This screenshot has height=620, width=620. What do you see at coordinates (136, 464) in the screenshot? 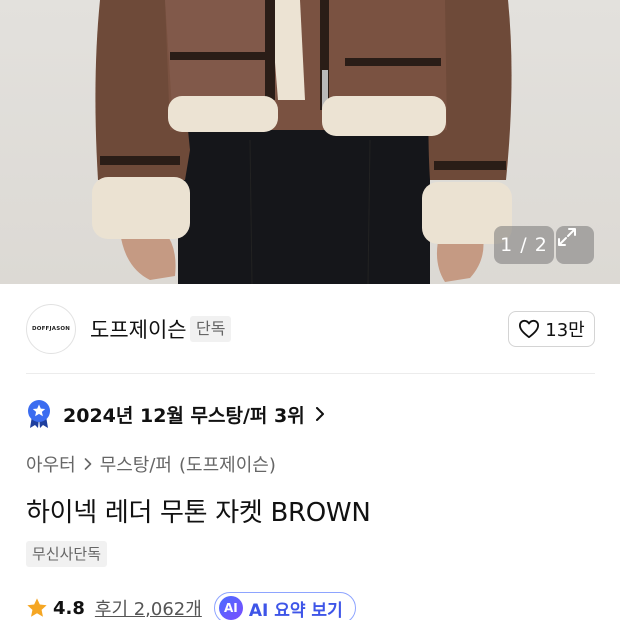
I see `breadcrumb-subcategory: 무스탕/퍼` at bounding box center [136, 464].